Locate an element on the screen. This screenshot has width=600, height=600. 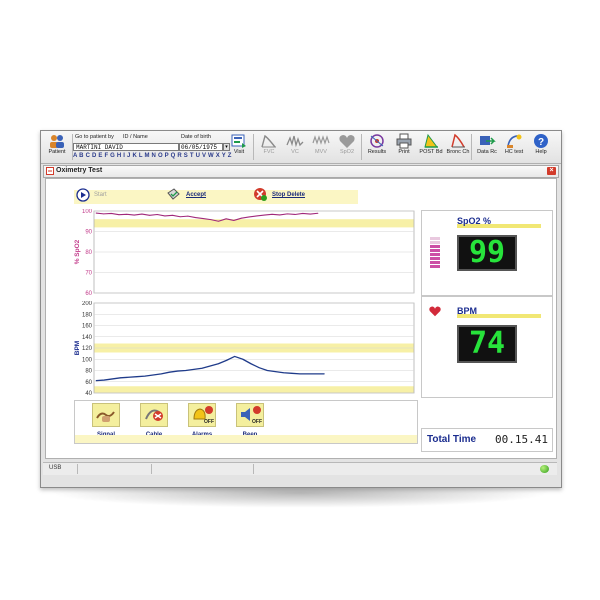
patient-name-field: MARTINI DAVID is located at coordinates (126, 147).